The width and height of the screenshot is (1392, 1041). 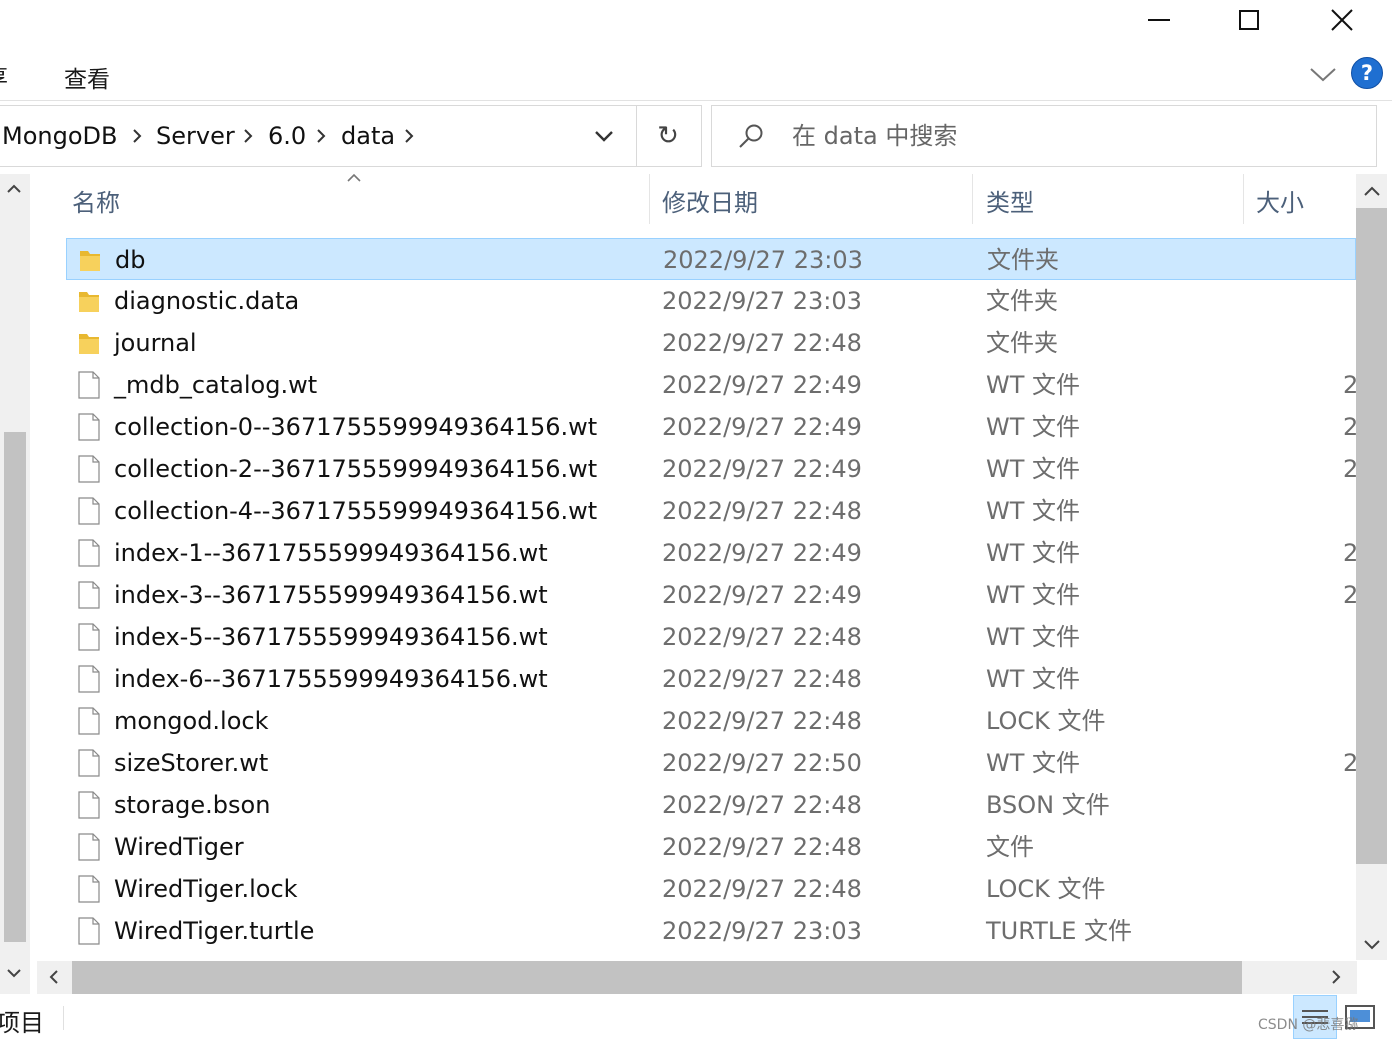 What do you see at coordinates (711, 301) in the screenshot?
I see `file-row: diagnostic.data 2022/9/27 23:03 文件夹` at bounding box center [711, 301].